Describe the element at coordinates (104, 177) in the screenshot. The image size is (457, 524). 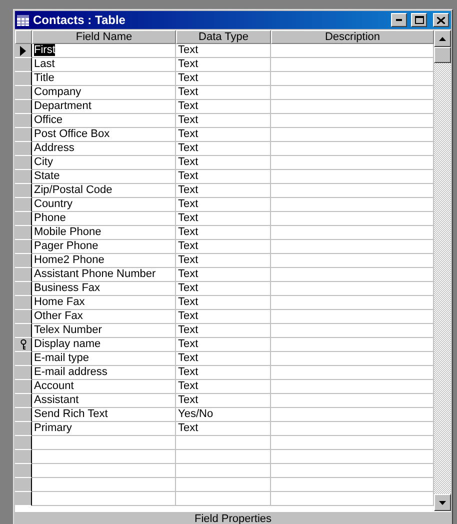
I see `field-name-cell: State` at that location.